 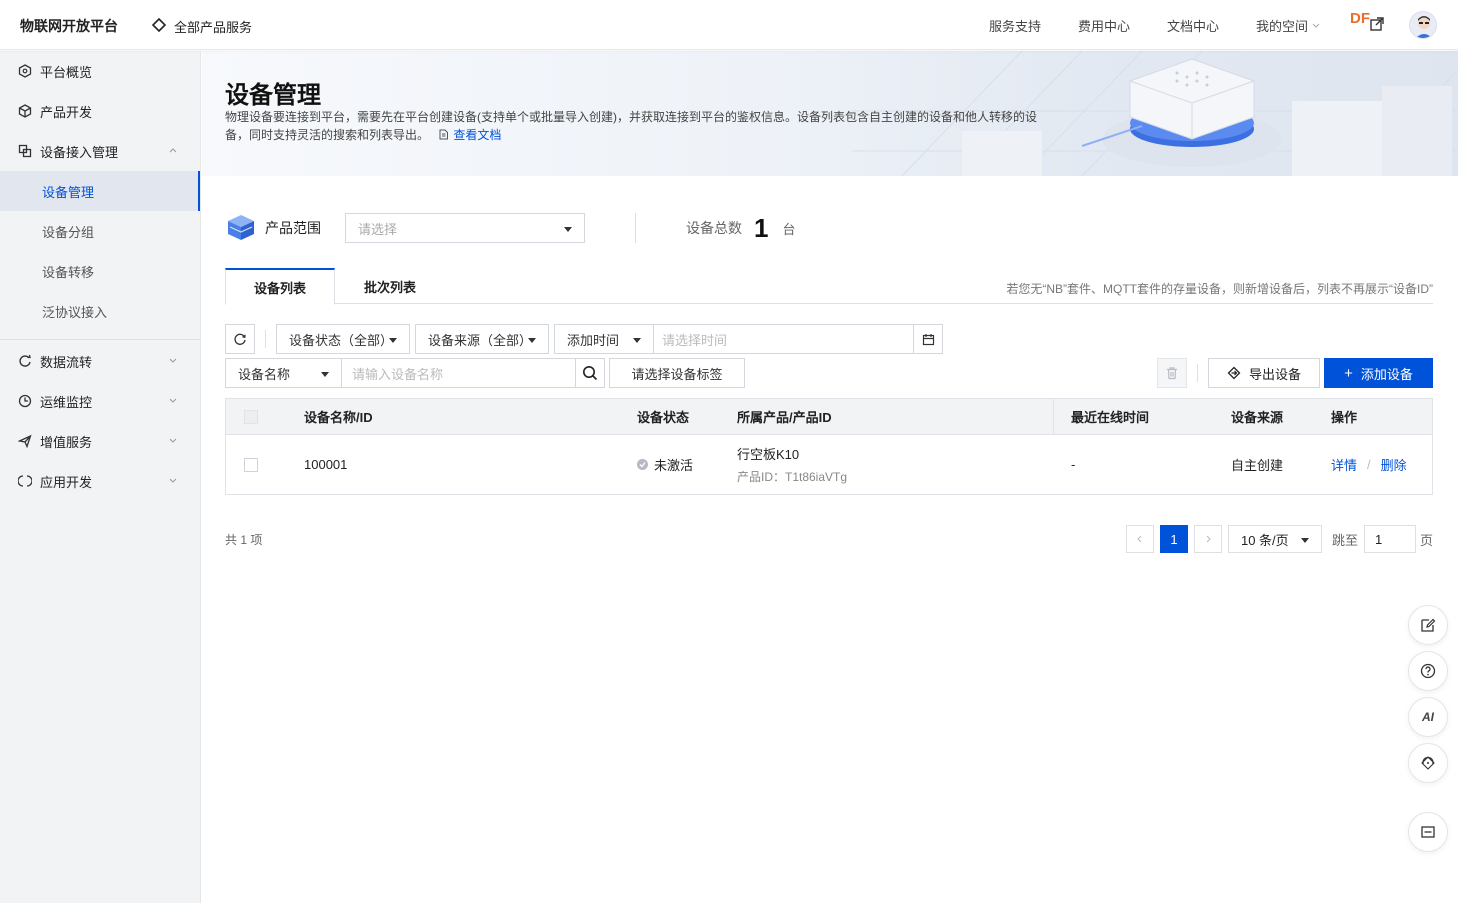 I want to click on calendar-button, so click(x=927, y=339).